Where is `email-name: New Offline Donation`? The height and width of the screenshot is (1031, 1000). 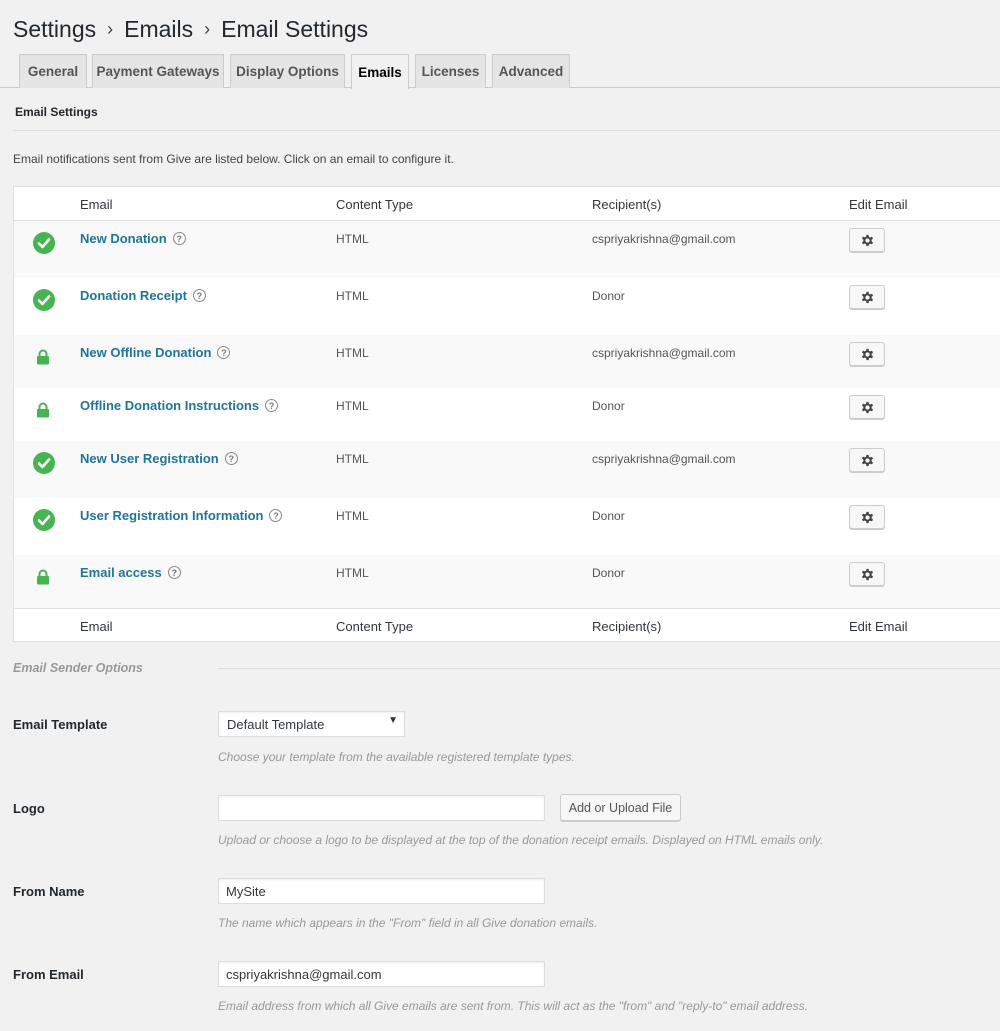
email-name: New Offline Donation is located at coordinates (146, 352).